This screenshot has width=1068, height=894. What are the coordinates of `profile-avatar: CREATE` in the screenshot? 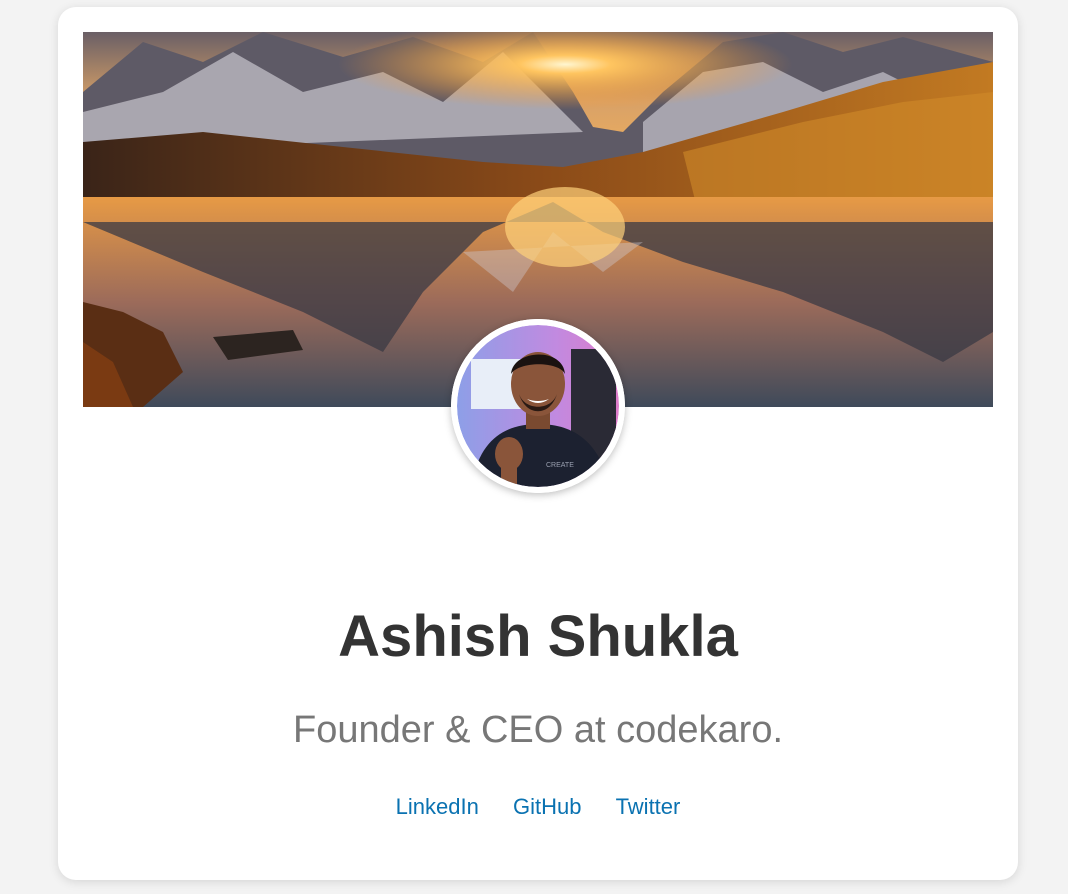 It's located at (538, 406).